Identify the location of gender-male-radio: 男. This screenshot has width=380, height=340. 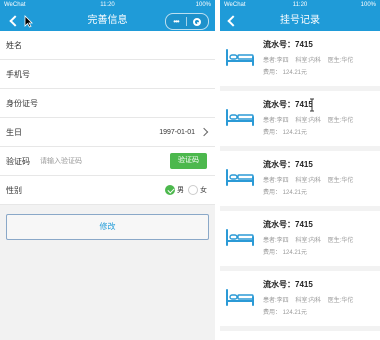
(174, 190).